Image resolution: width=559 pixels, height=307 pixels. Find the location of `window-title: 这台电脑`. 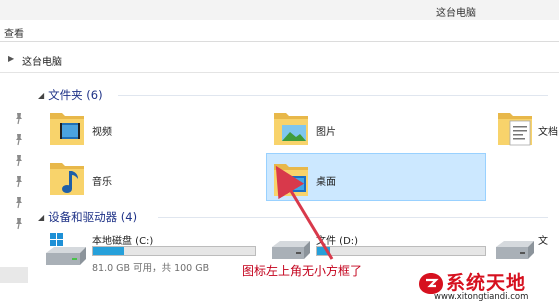

window-title: 这台电脑 is located at coordinates (456, 13).